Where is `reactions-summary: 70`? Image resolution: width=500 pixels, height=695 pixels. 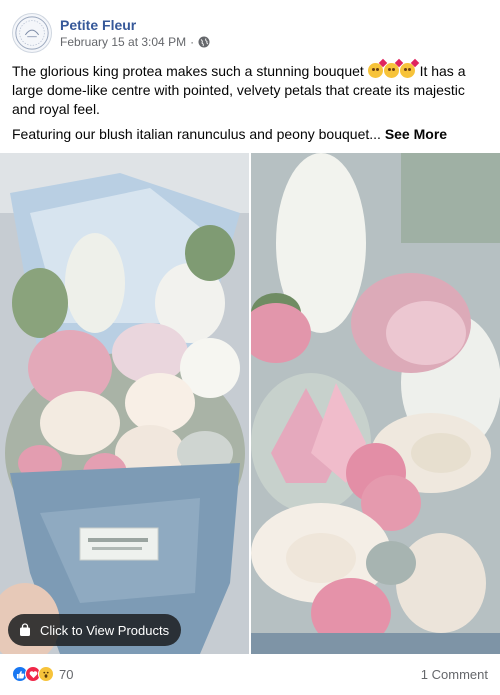
reactions-summary: 70 is located at coordinates (42, 674).